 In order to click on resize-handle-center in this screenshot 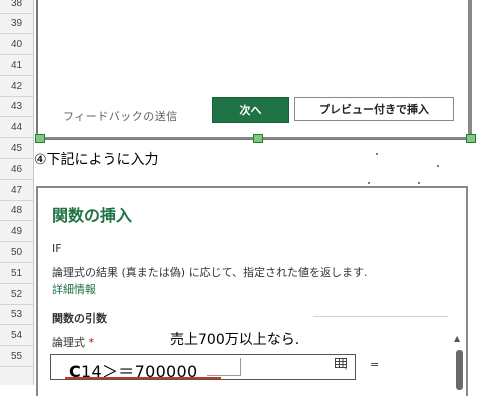, I will do `click(258, 138)`.